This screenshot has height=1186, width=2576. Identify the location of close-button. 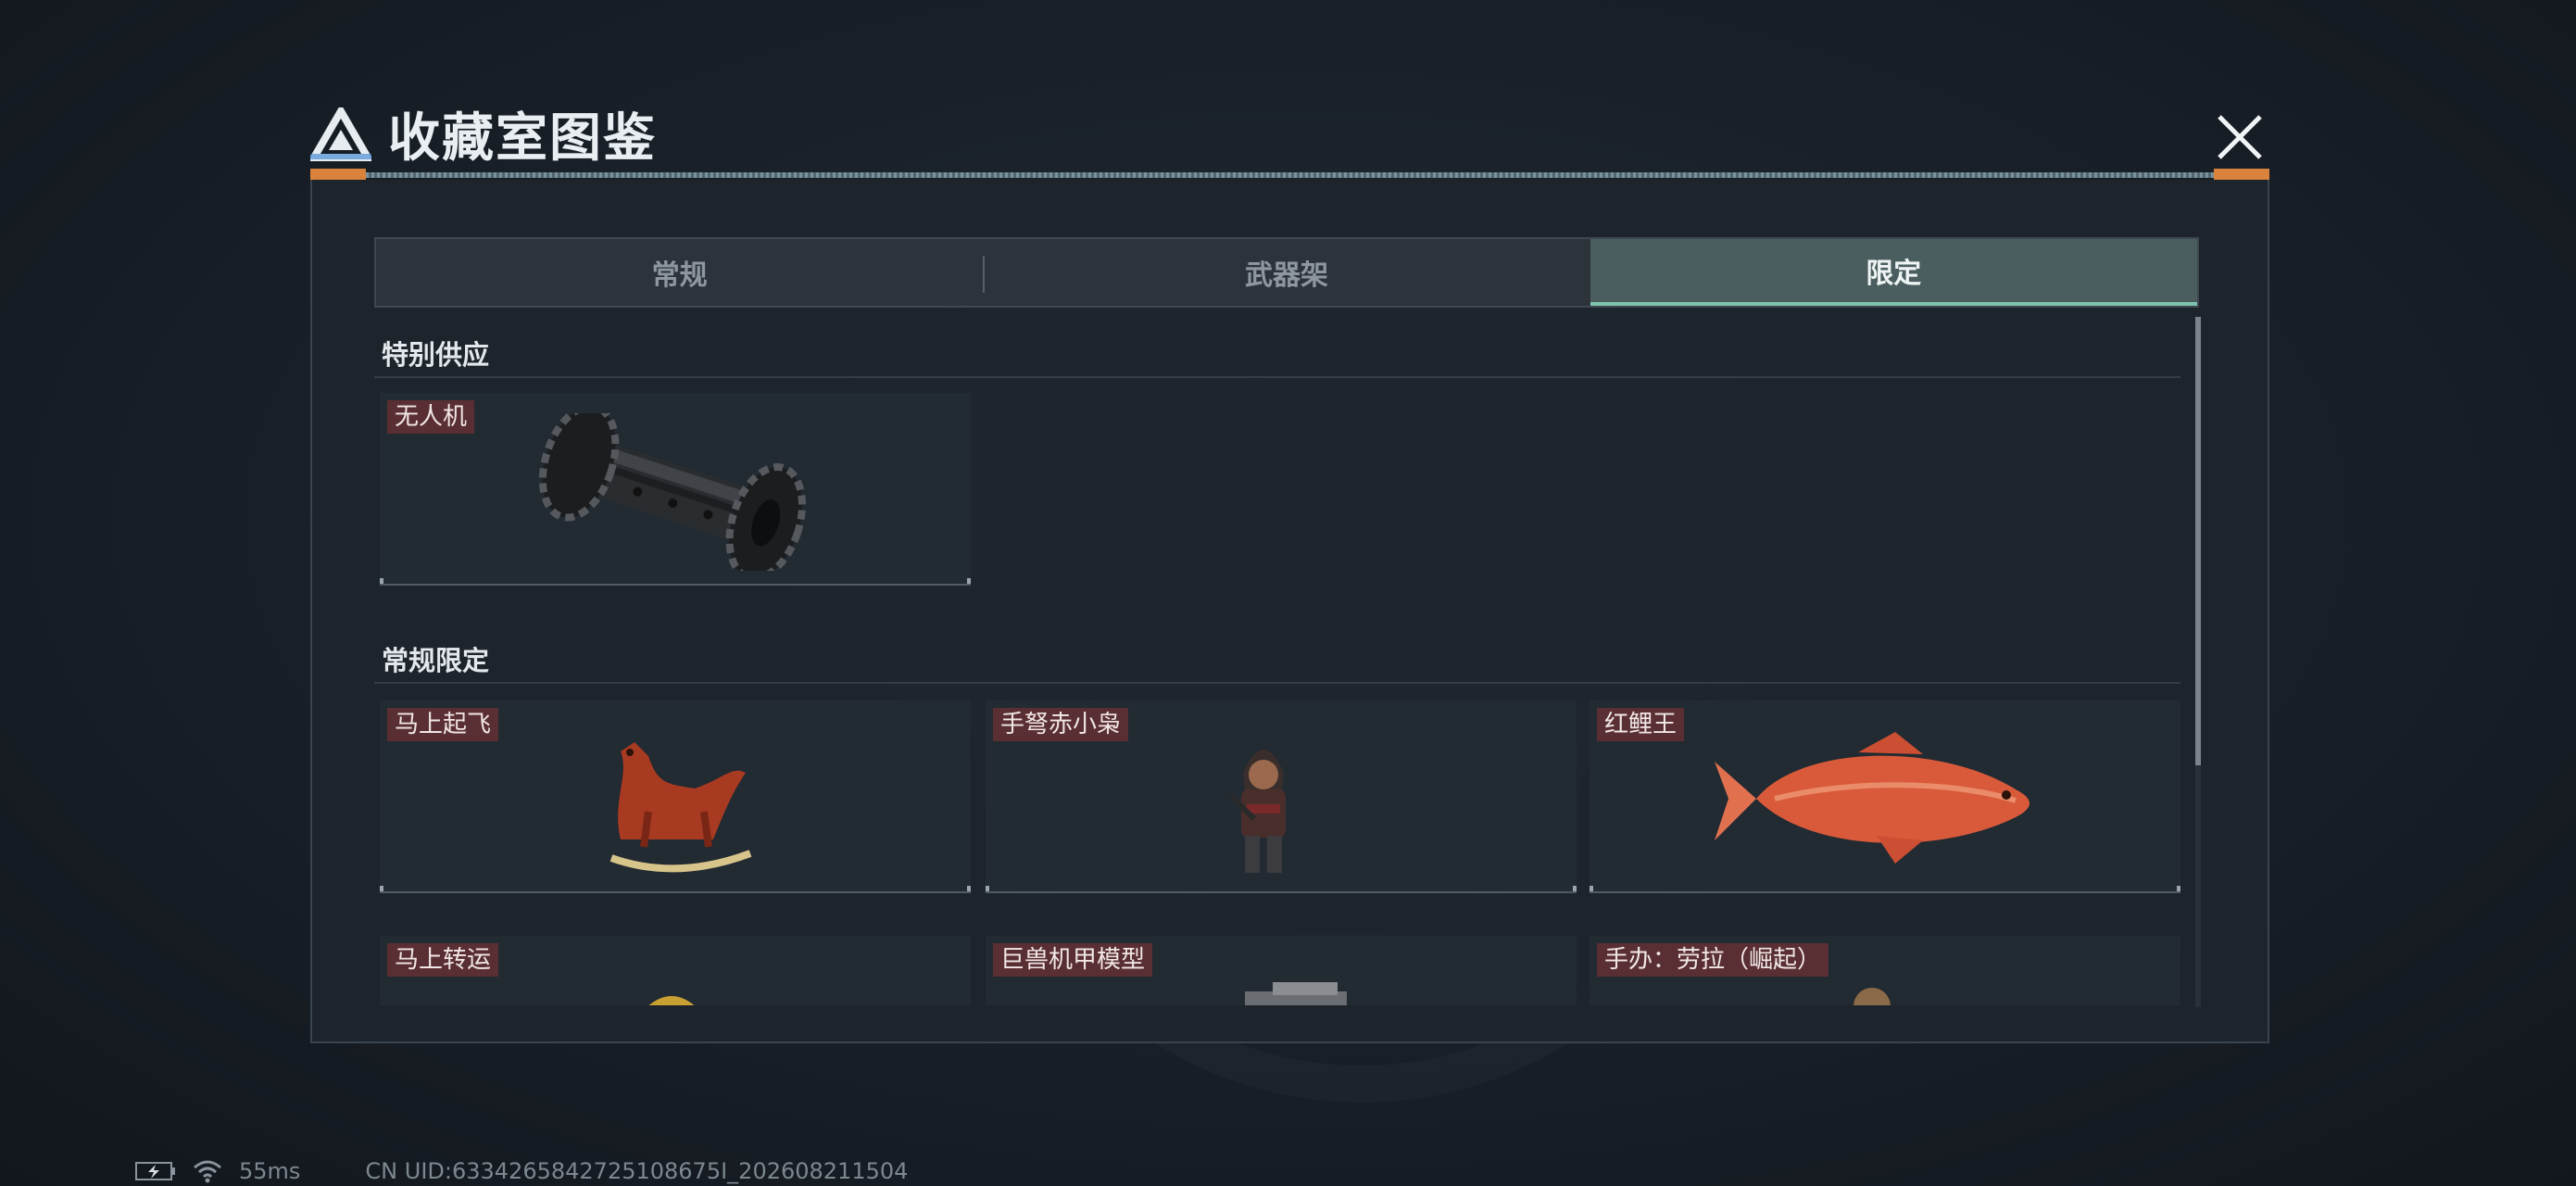
(2240, 137).